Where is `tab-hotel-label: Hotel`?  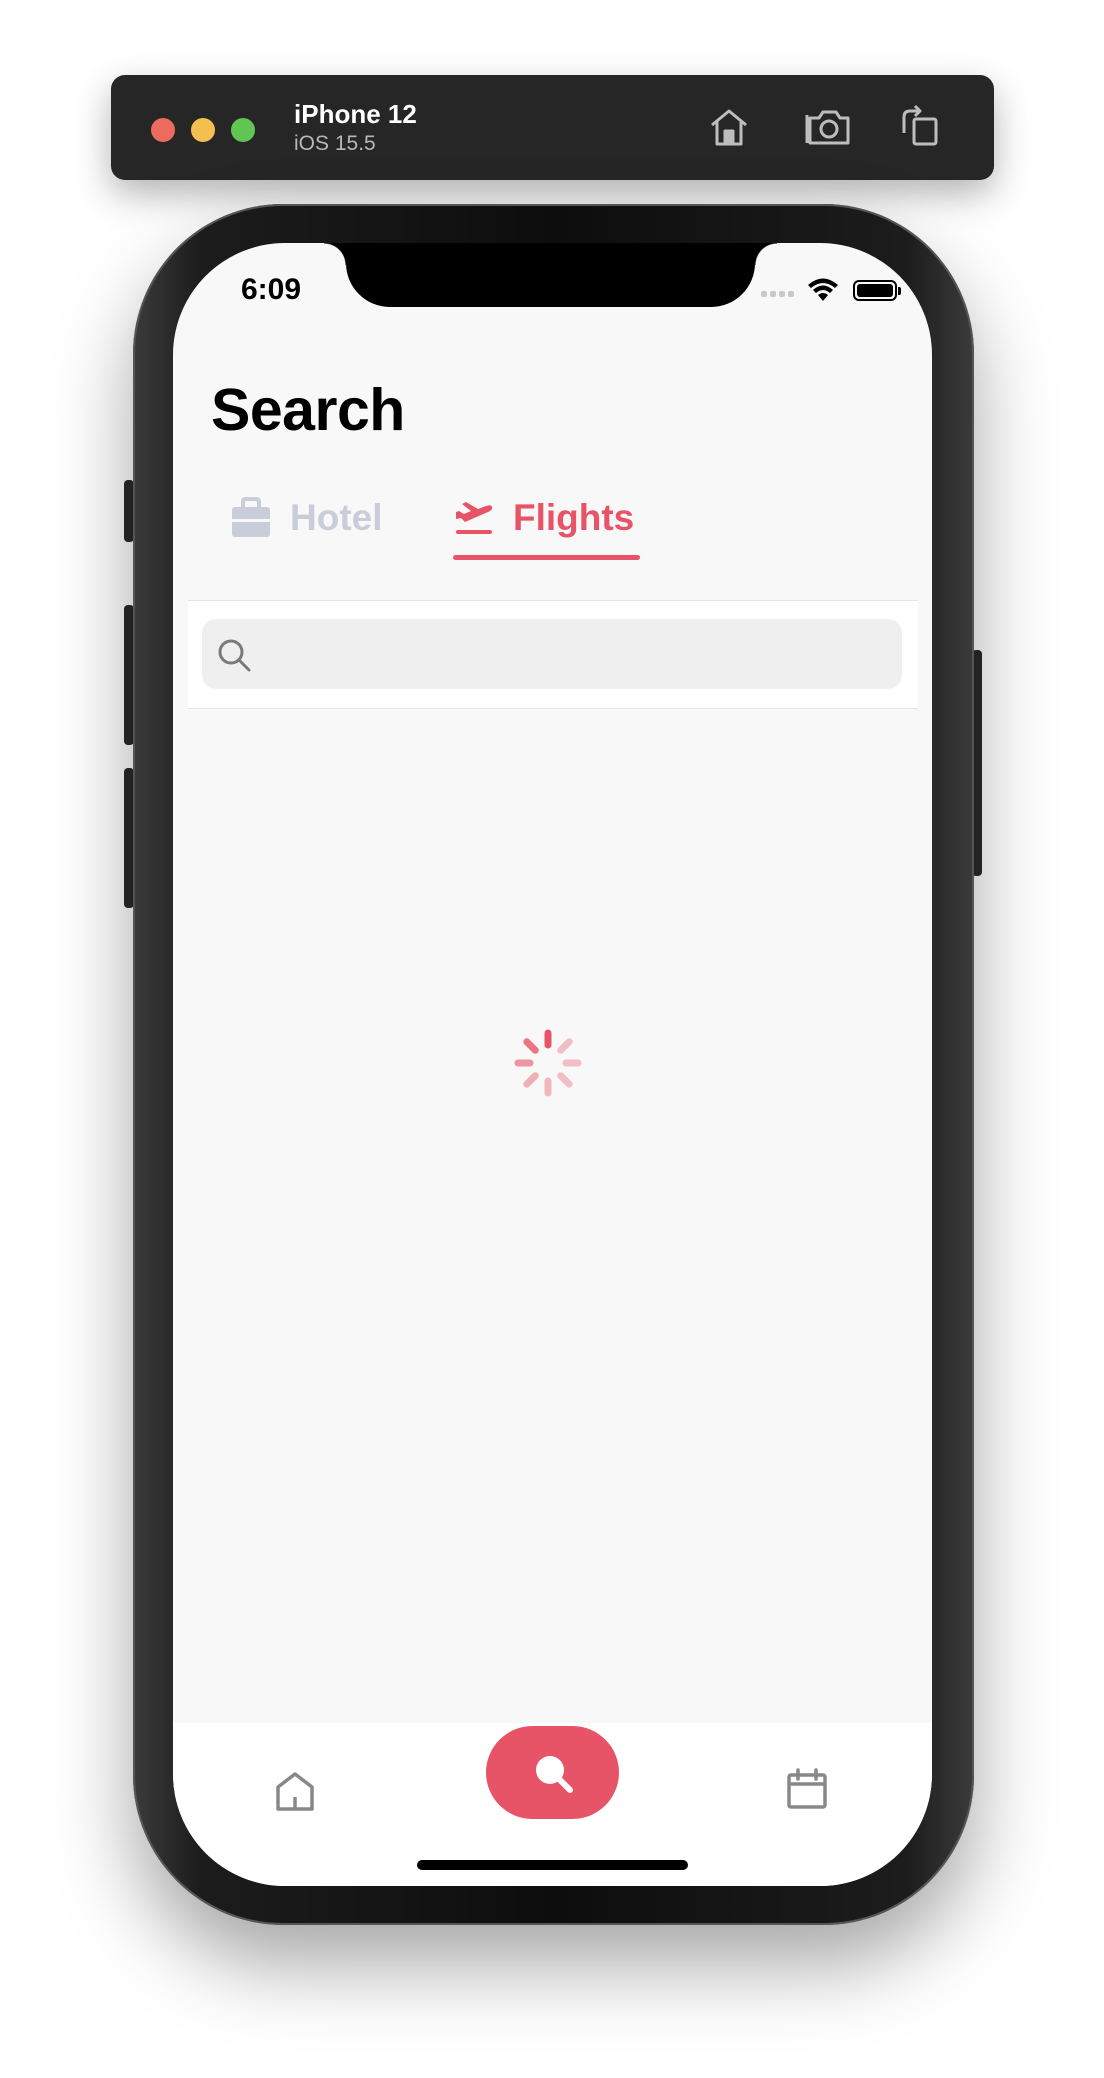
tab-hotel-label: Hotel is located at coordinates (336, 517).